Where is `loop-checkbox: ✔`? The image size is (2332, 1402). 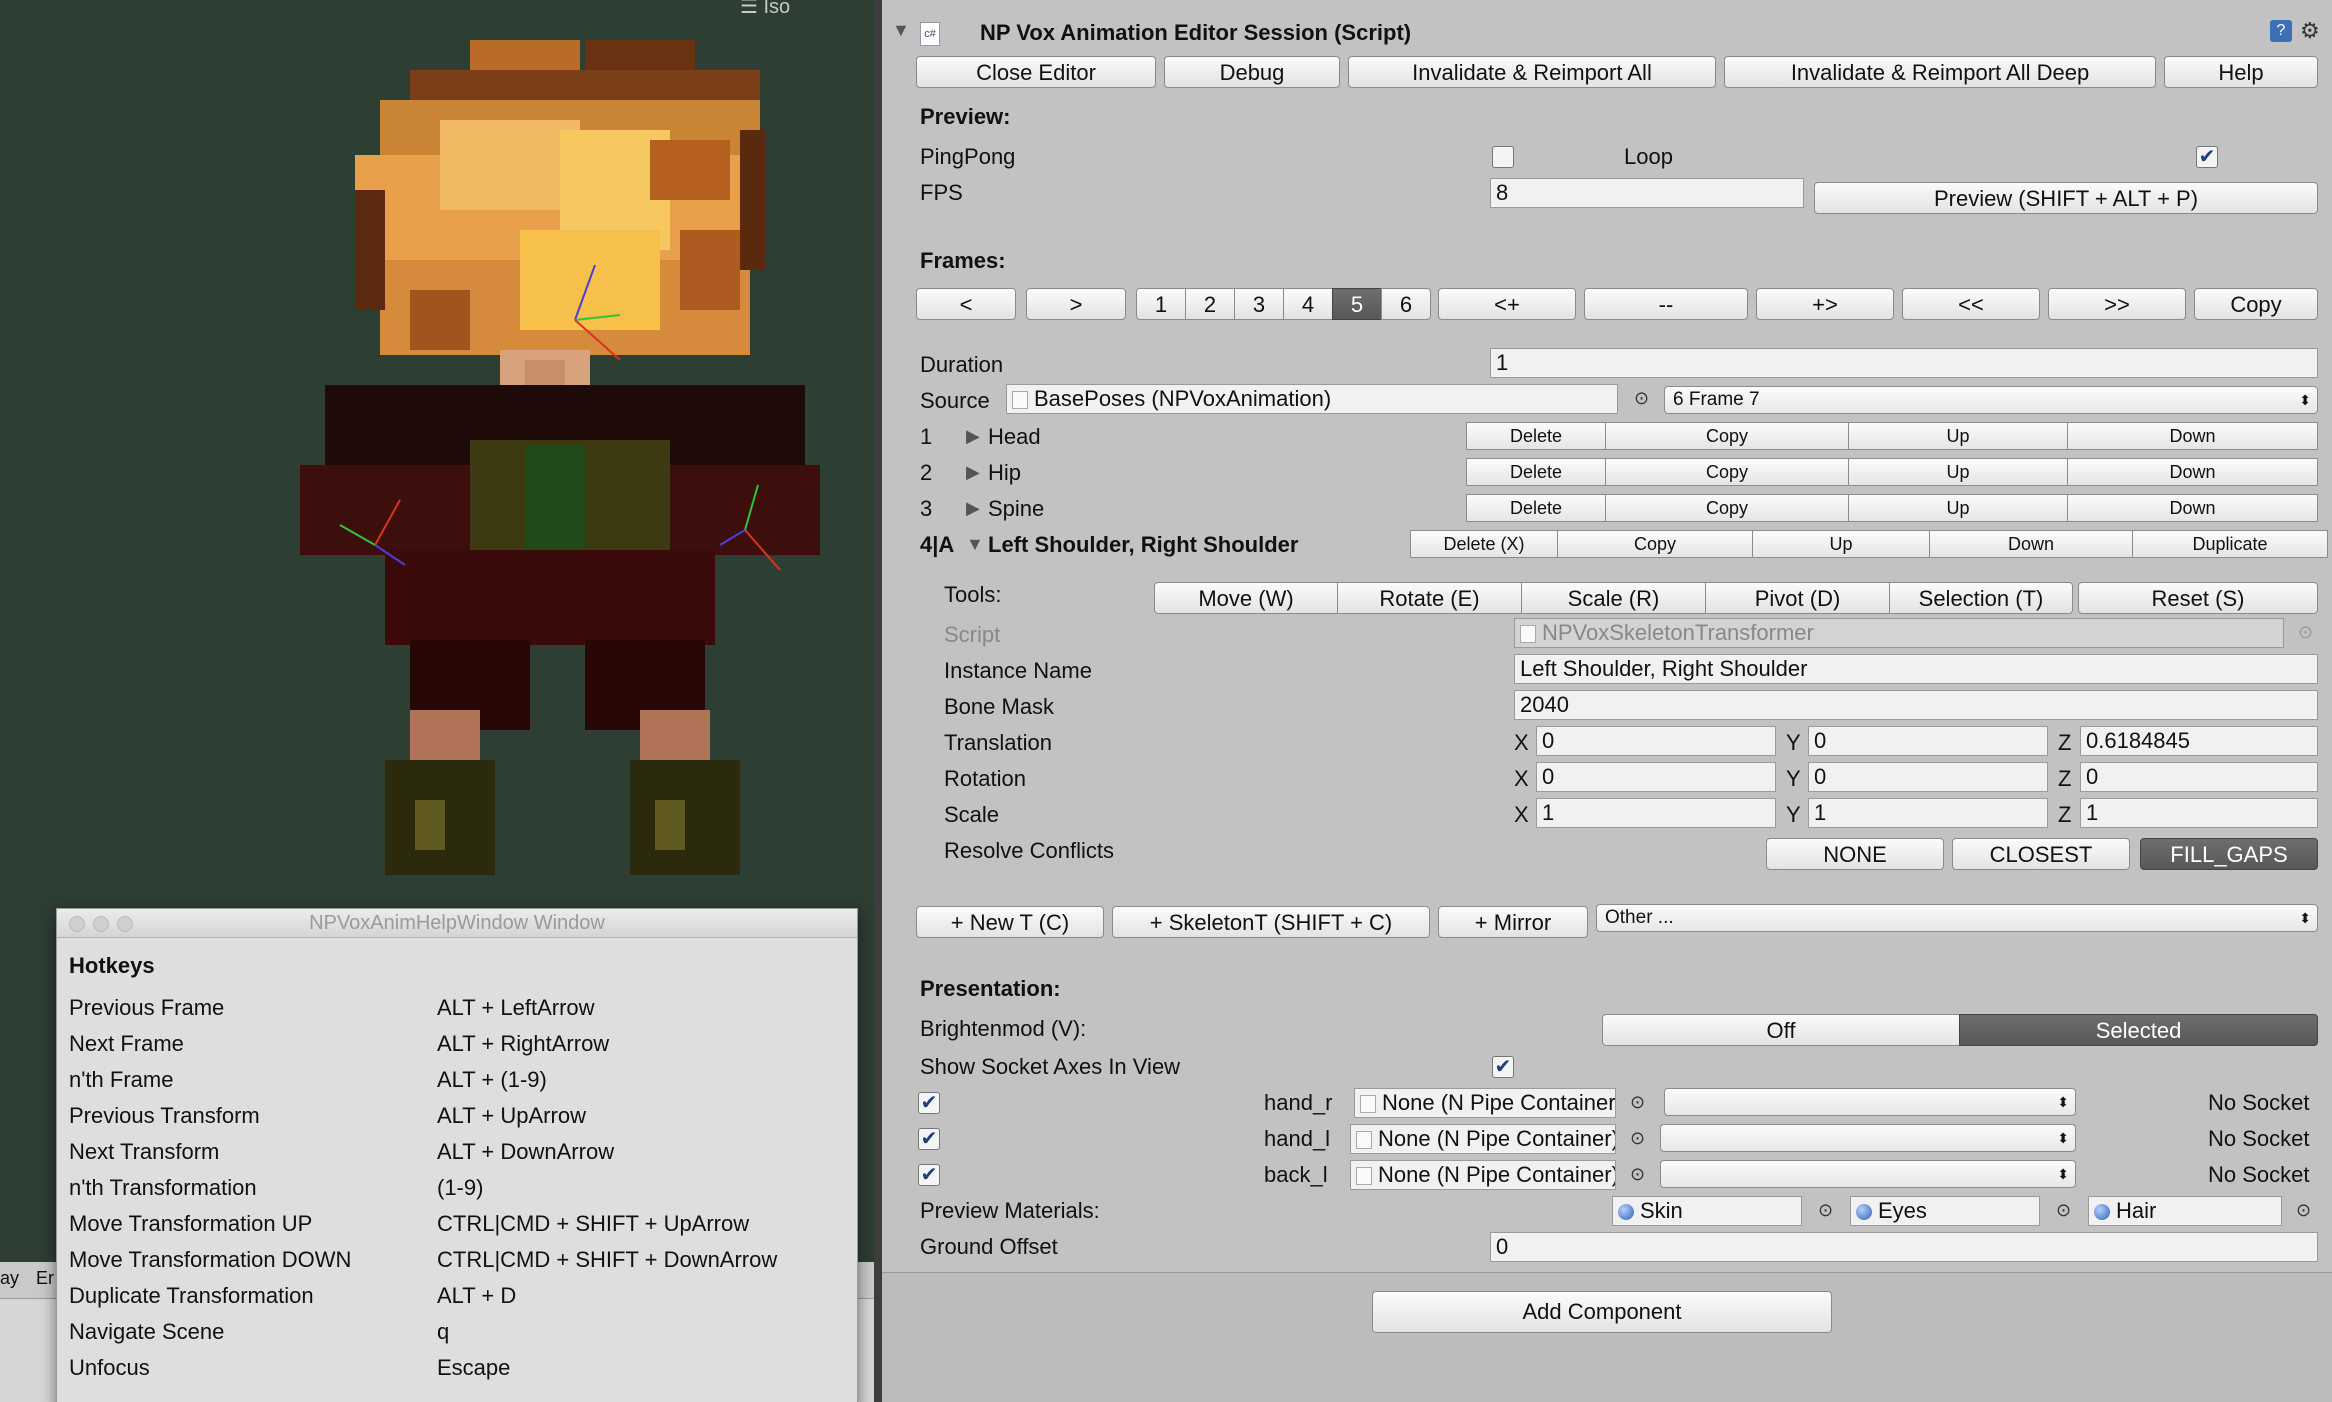
loop-checkbox: ✔ is located at coordinates (2207, 157).